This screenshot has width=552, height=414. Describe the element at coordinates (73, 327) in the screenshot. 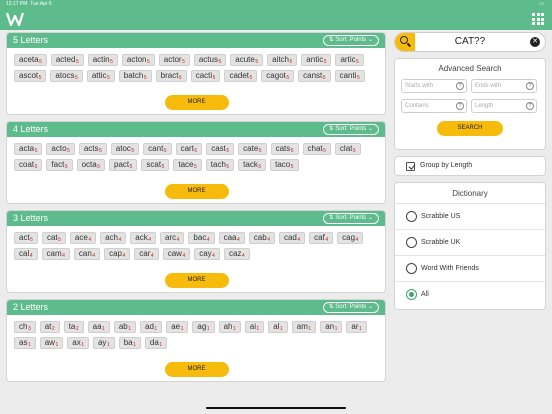

I see `word-tile: ta2` at that location.